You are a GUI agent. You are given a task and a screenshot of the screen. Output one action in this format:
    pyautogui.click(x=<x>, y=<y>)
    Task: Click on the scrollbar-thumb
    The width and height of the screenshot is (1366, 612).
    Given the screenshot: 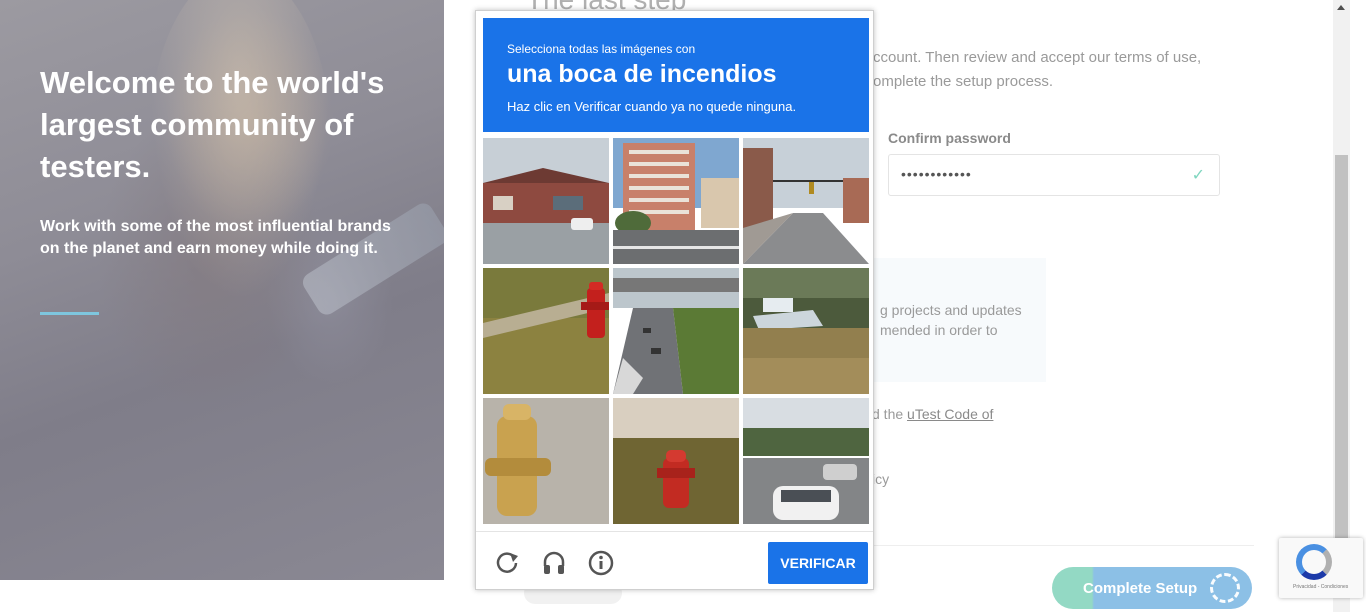 What is the action you would take?
    pyautogui.click(x=1341, y=347)
    